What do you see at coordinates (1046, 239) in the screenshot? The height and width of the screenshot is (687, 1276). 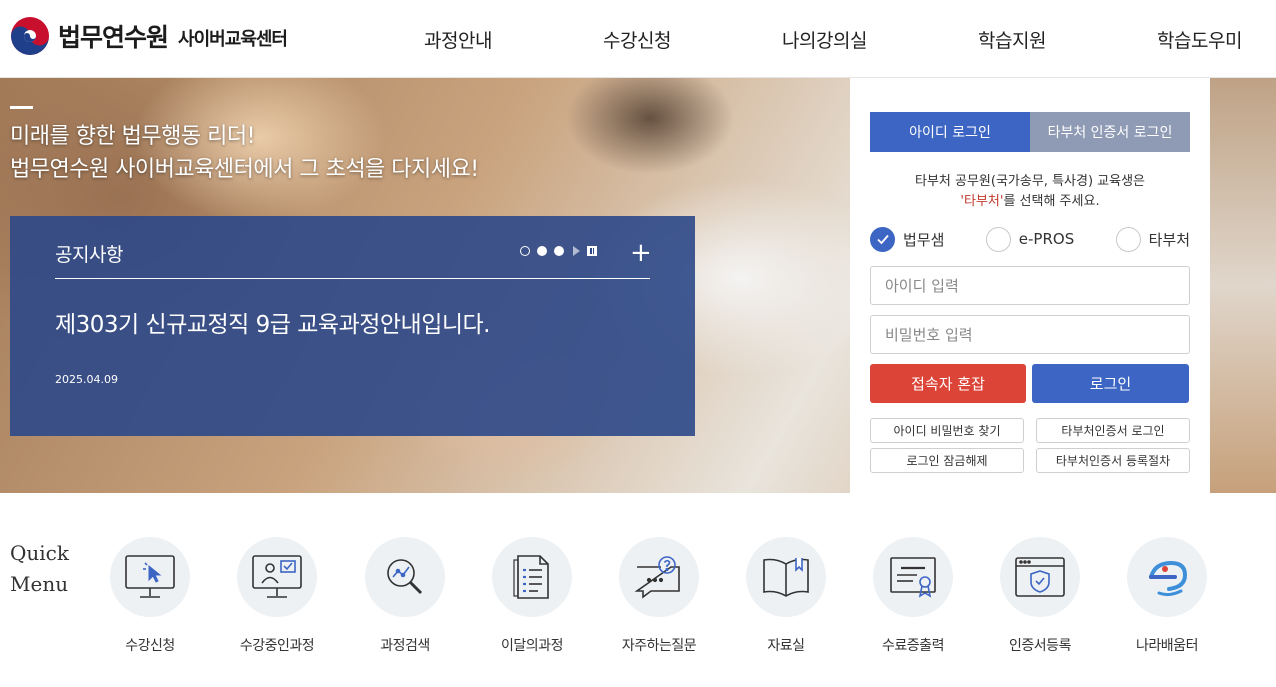 I see `radio-label: e-PROS` at bounding box center [1046, 239].